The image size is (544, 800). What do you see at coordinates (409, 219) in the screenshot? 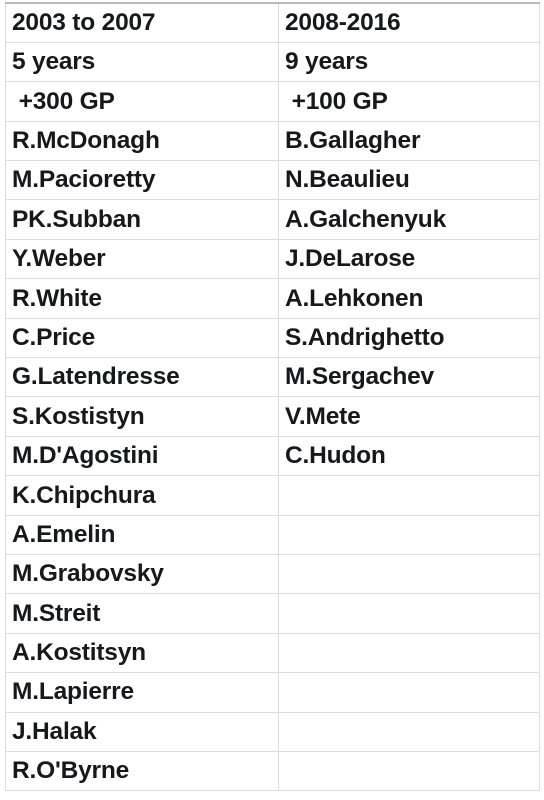
I see `table-cell: A.Galchenyuk` at bounding box center [409, 219].